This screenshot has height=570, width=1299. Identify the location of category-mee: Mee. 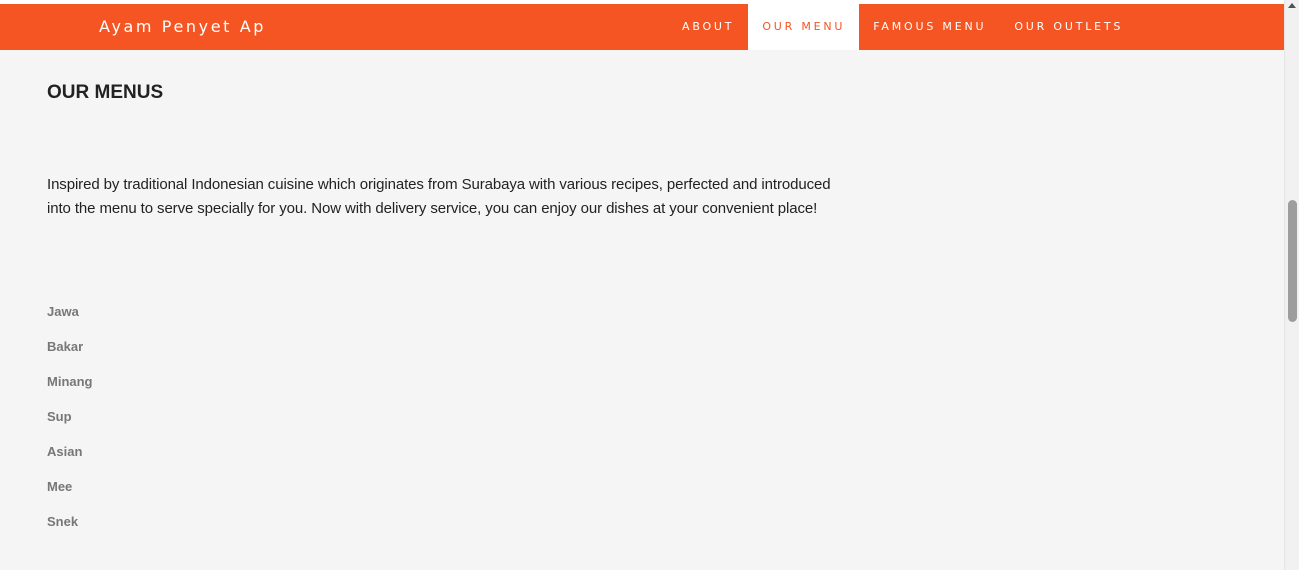
(70, 494).